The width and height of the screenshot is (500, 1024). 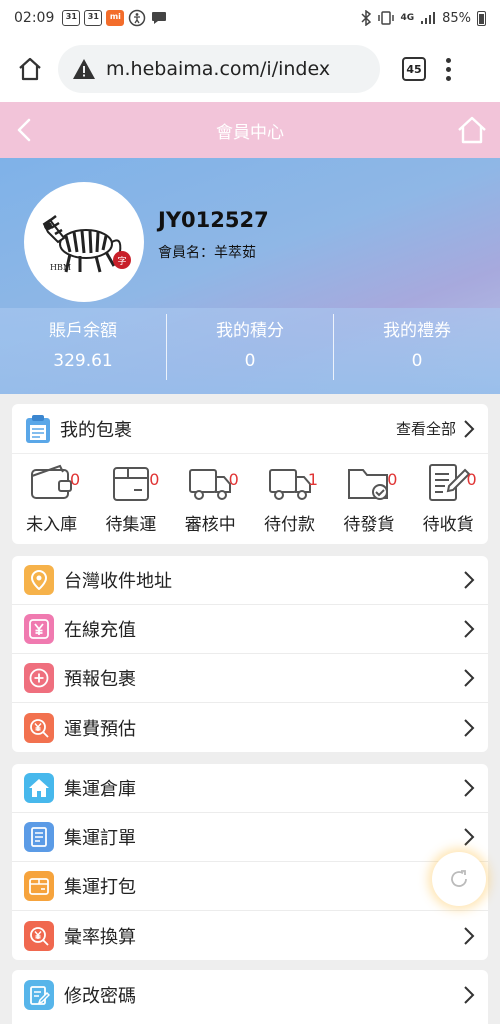 What do you see at coordinates (100, 729) in the screenshot?
I see `menu-item-label: 運費預估` at bounding box center [100, 729].